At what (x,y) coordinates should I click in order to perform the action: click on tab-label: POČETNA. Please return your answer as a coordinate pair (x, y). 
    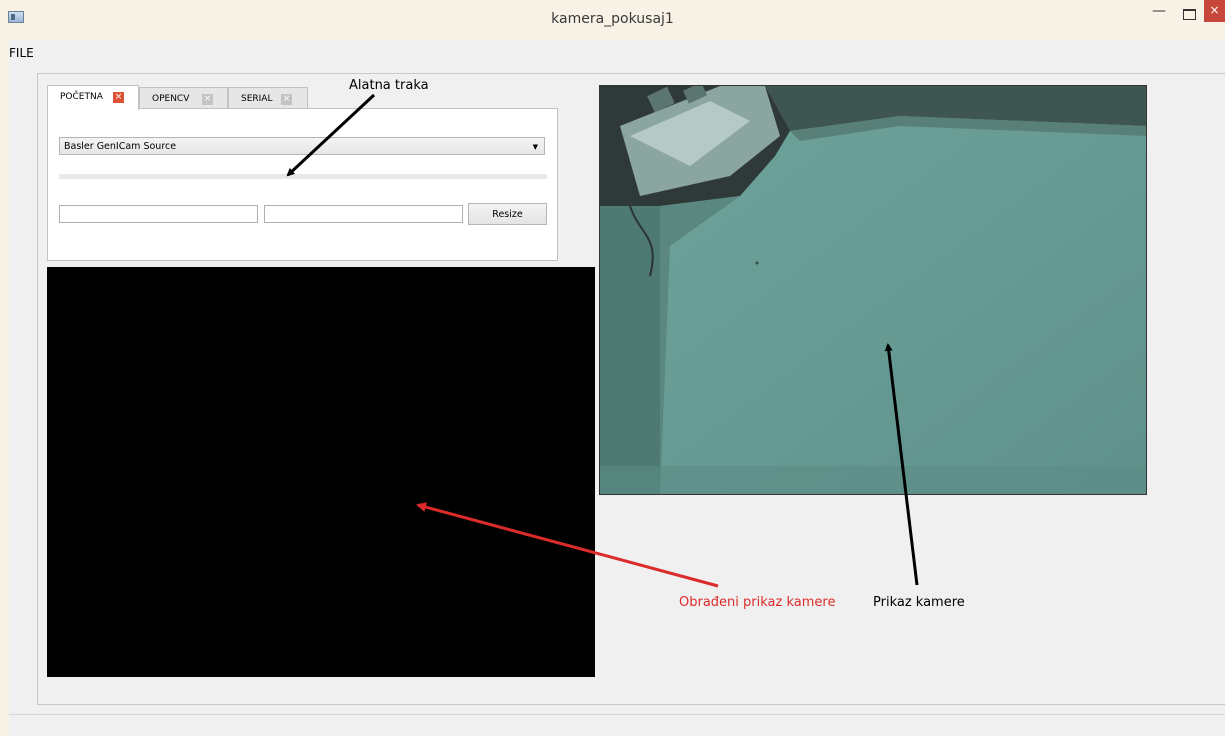
    Looking at the image, I should click on (81, 97).